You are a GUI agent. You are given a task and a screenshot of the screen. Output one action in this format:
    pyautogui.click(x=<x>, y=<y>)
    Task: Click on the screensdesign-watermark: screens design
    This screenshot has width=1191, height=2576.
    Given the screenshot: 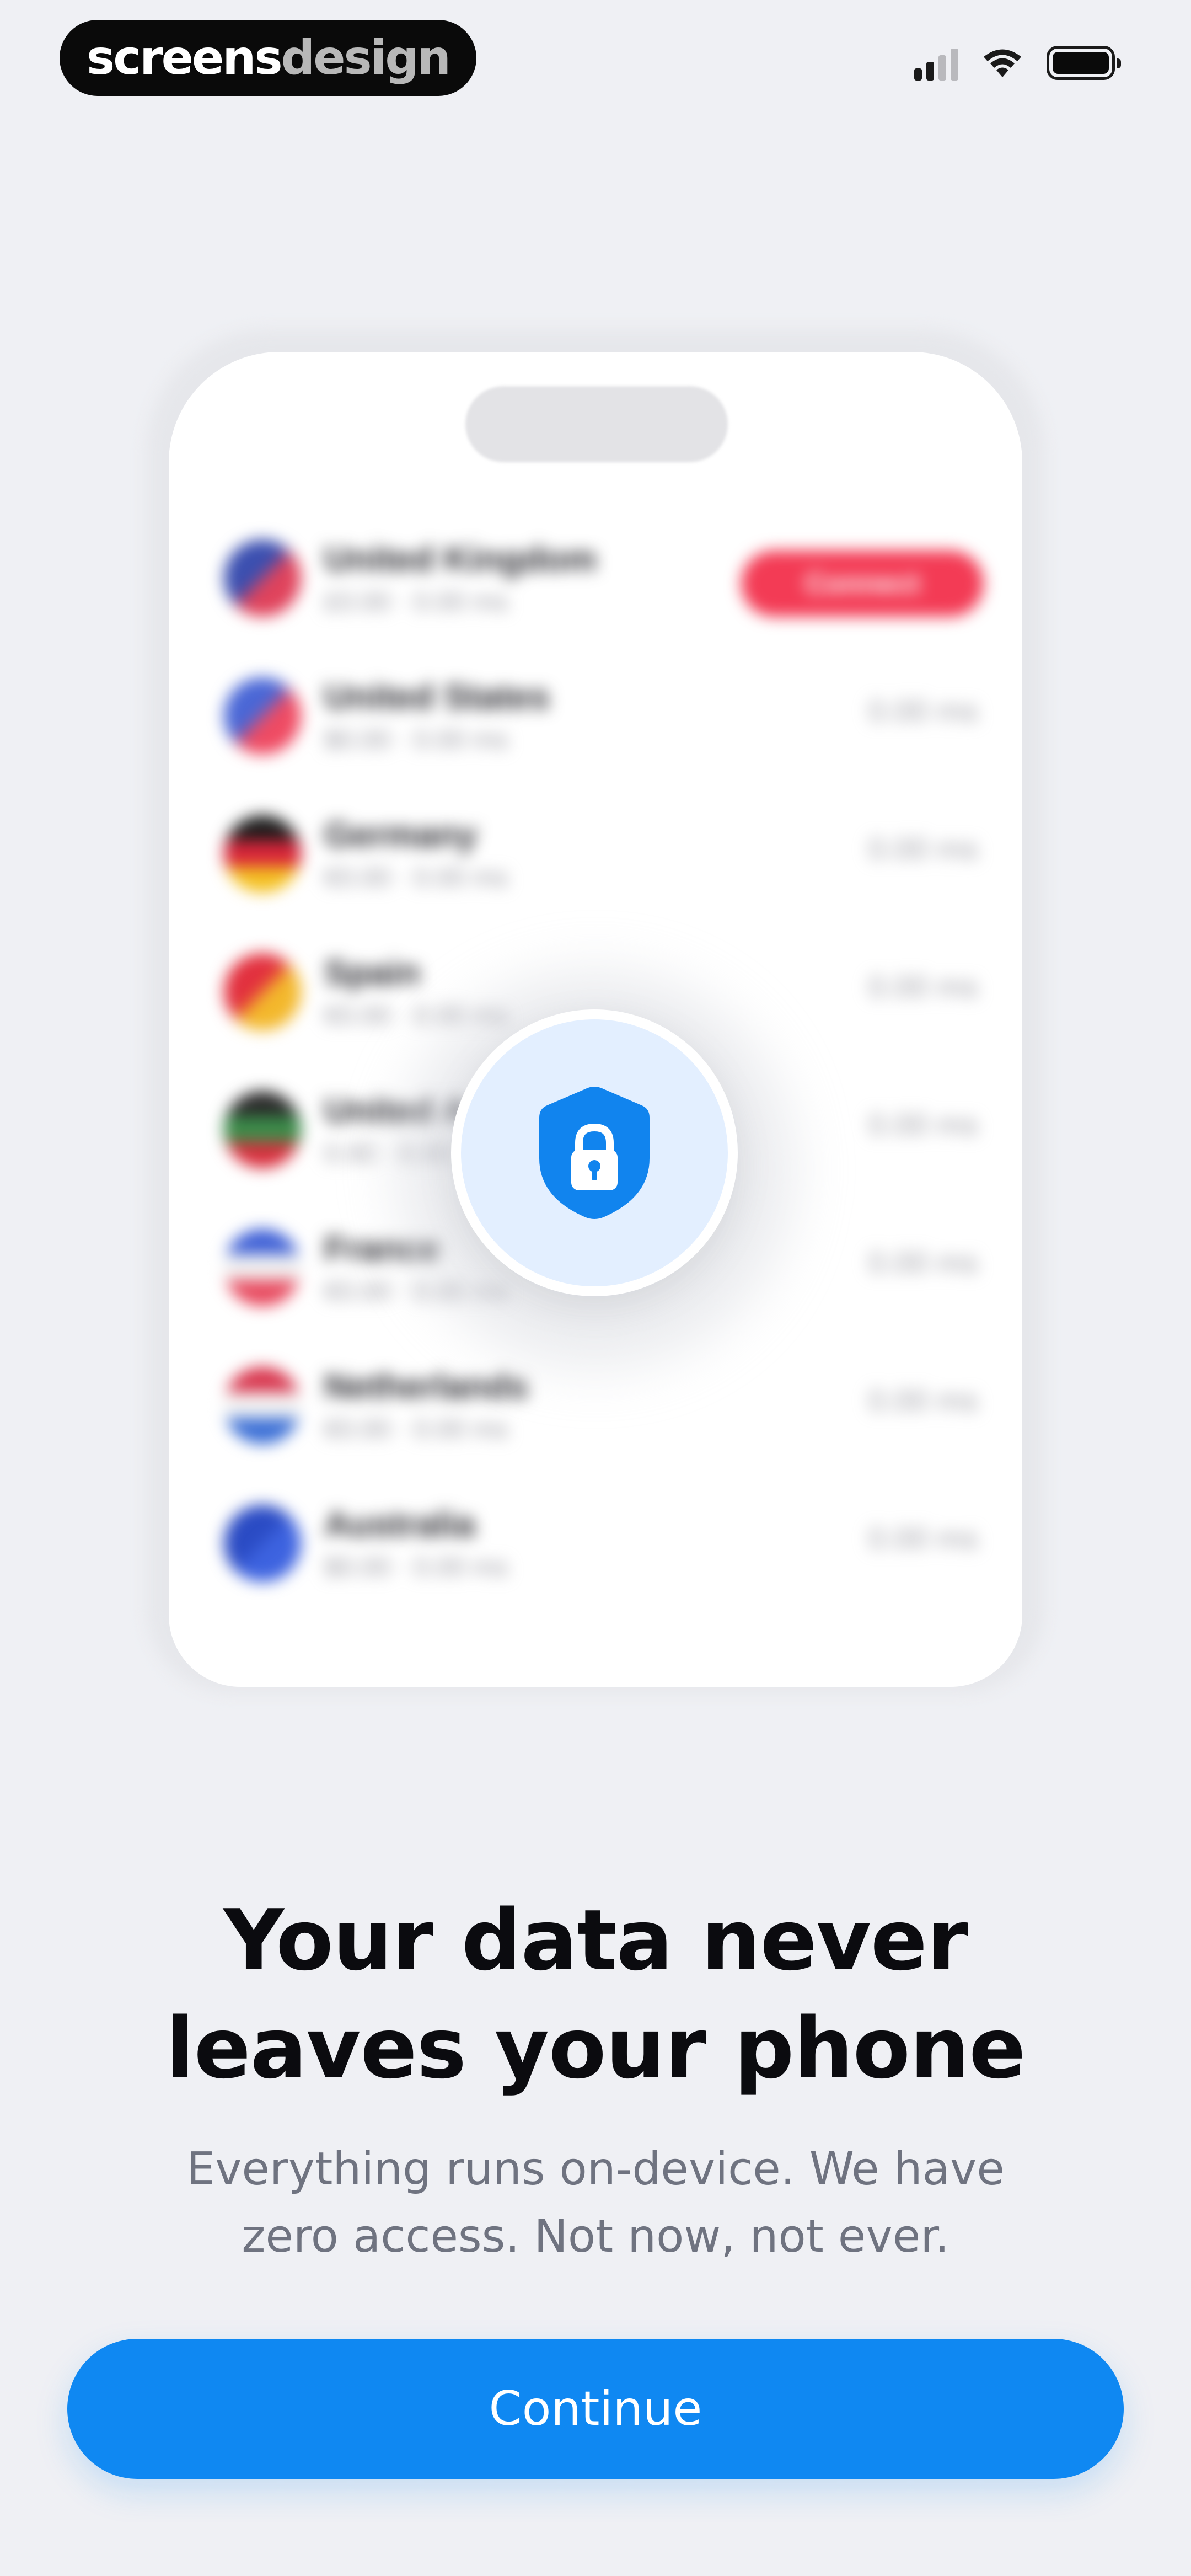 What is the action you would take?
    pyautogui.click(x=268, y=58)
    